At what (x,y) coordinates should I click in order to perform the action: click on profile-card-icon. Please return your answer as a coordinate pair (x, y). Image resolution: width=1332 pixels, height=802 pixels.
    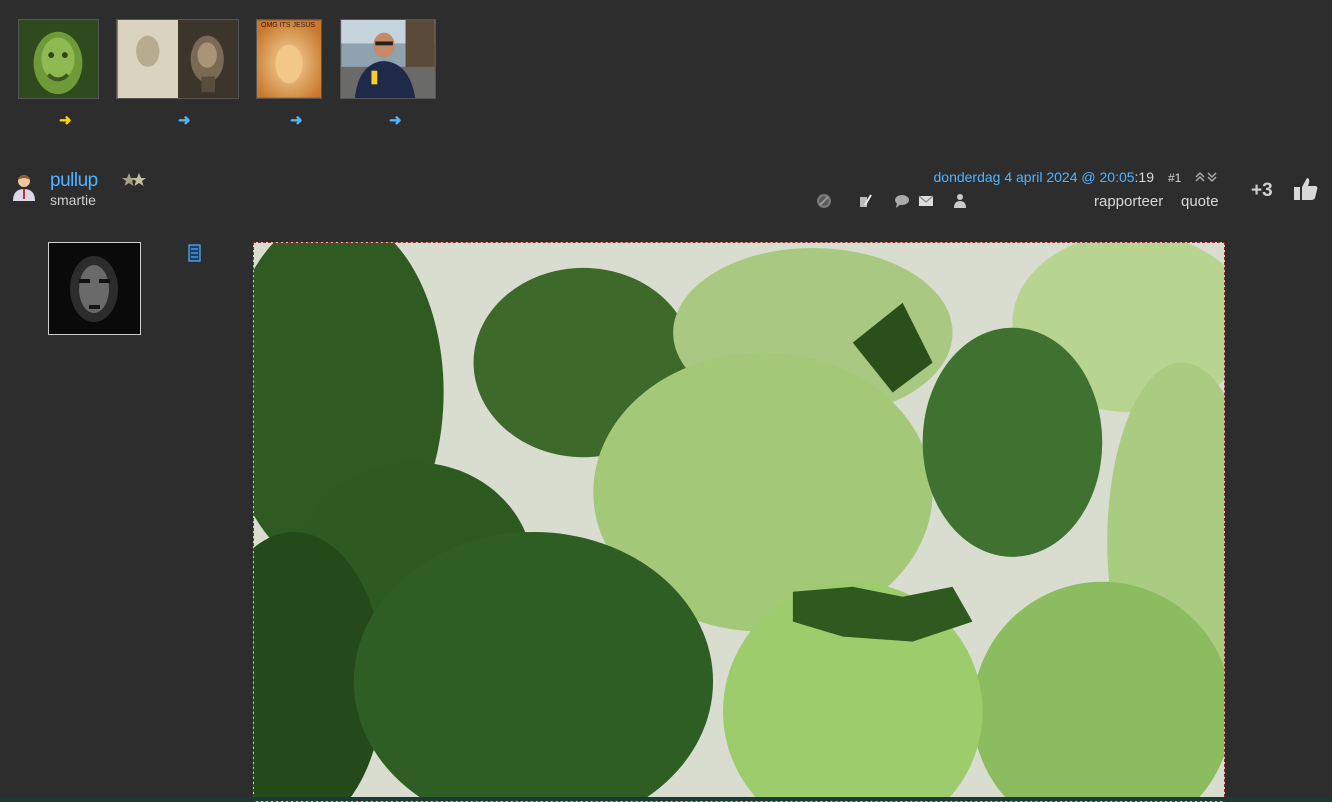
    Looking at the image, I should click on (194, 253).